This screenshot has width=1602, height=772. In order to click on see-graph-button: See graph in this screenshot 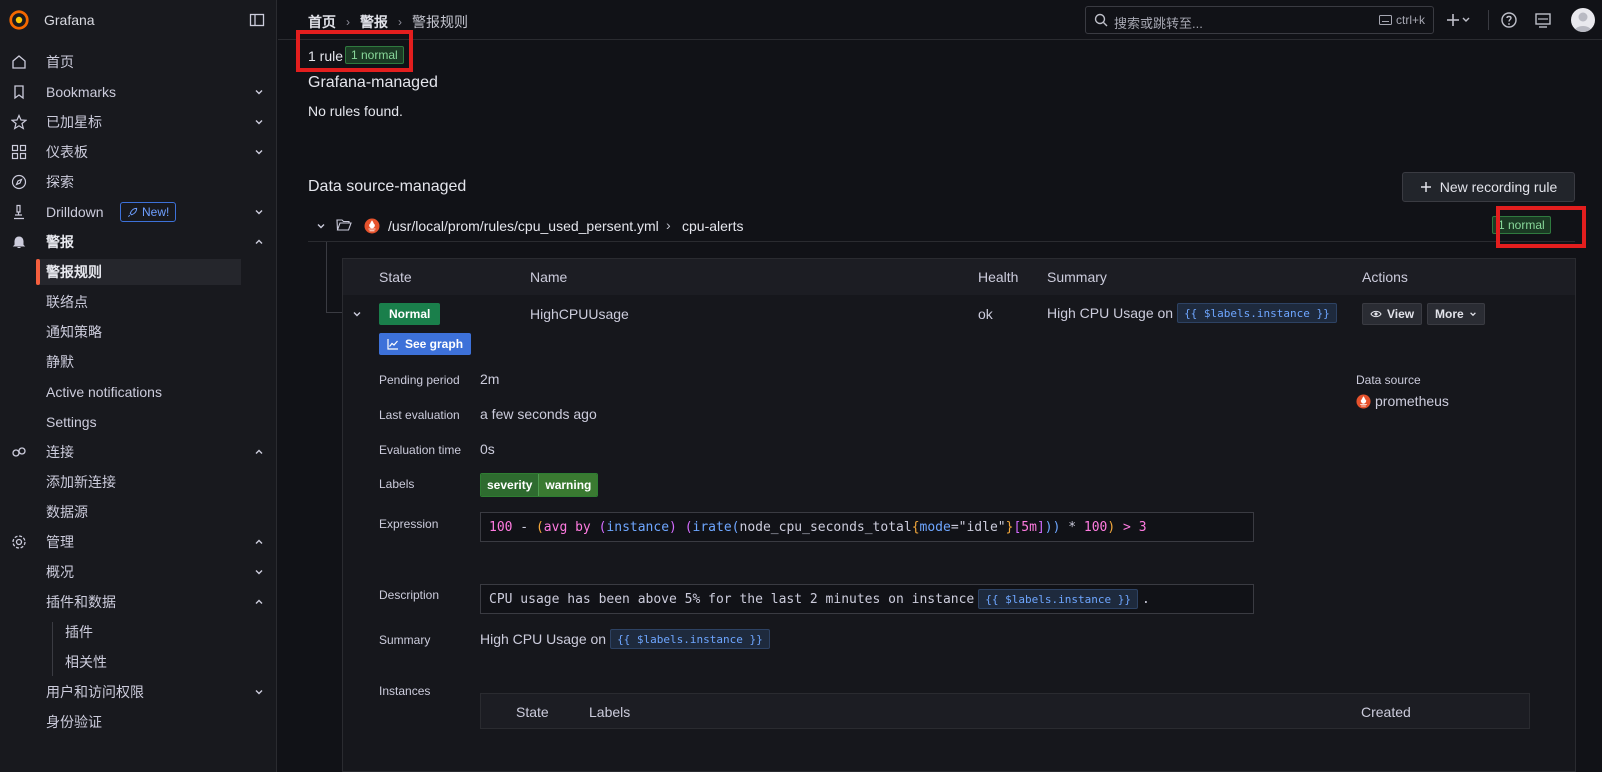, I will do `click(425, 344)`.